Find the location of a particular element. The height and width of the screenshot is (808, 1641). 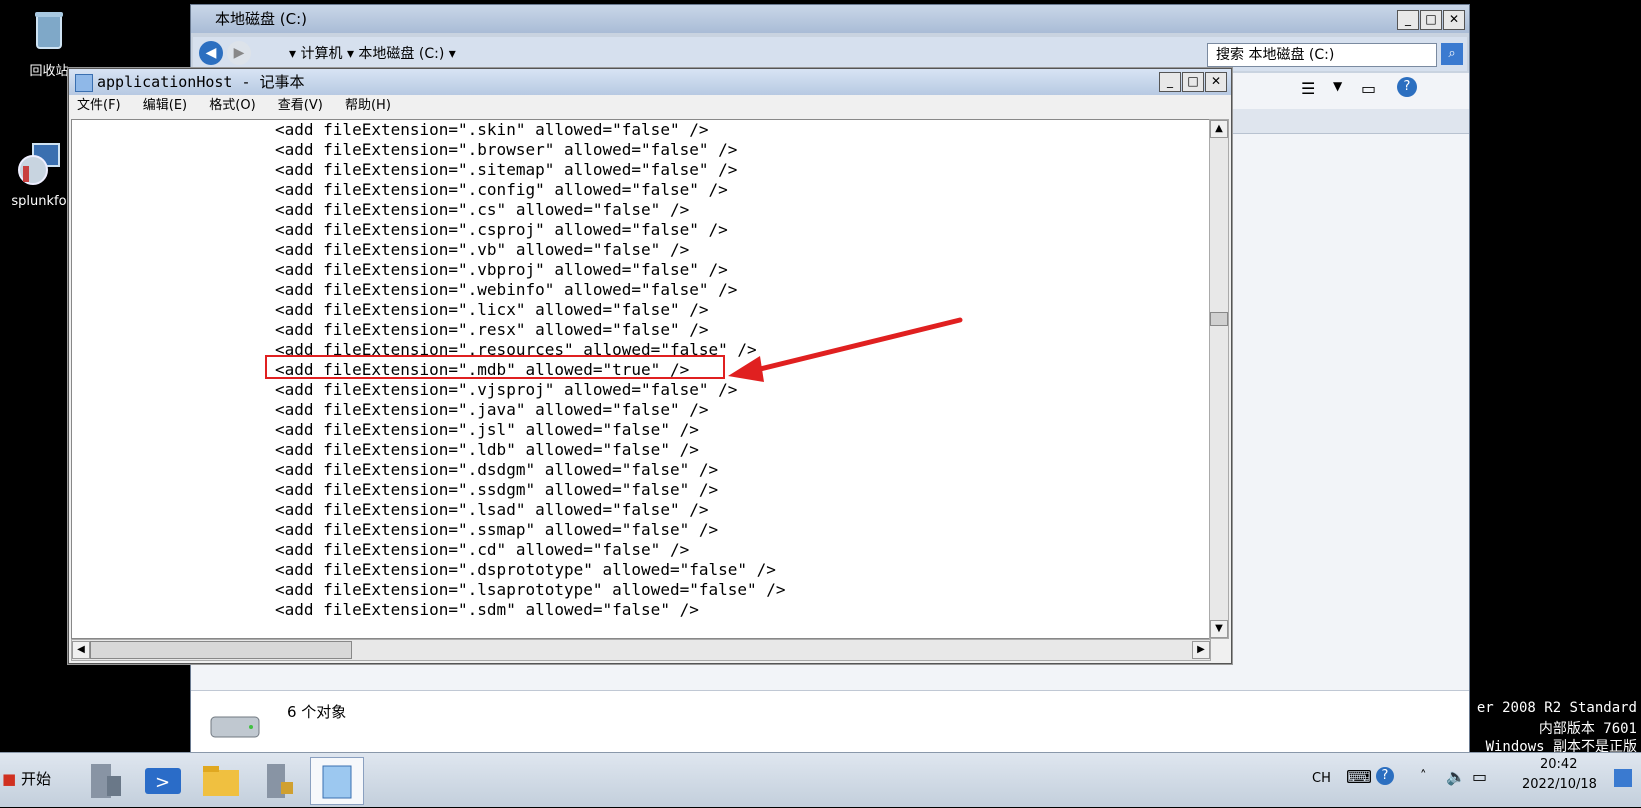

server-manager-icon is located at coordinates (106, 781).